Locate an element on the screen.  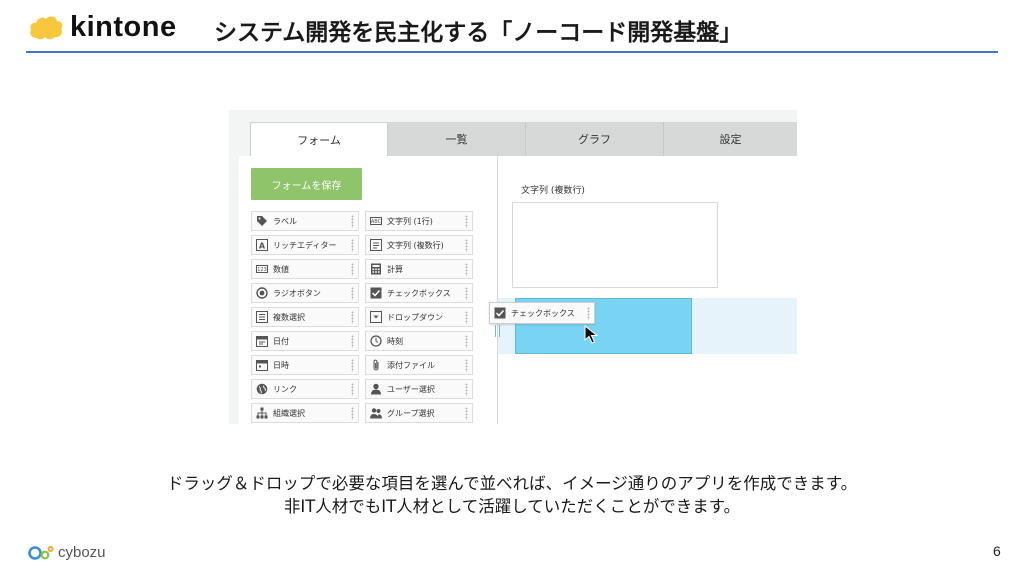
tab-form: フォーム is located at coordinates (319, 139).